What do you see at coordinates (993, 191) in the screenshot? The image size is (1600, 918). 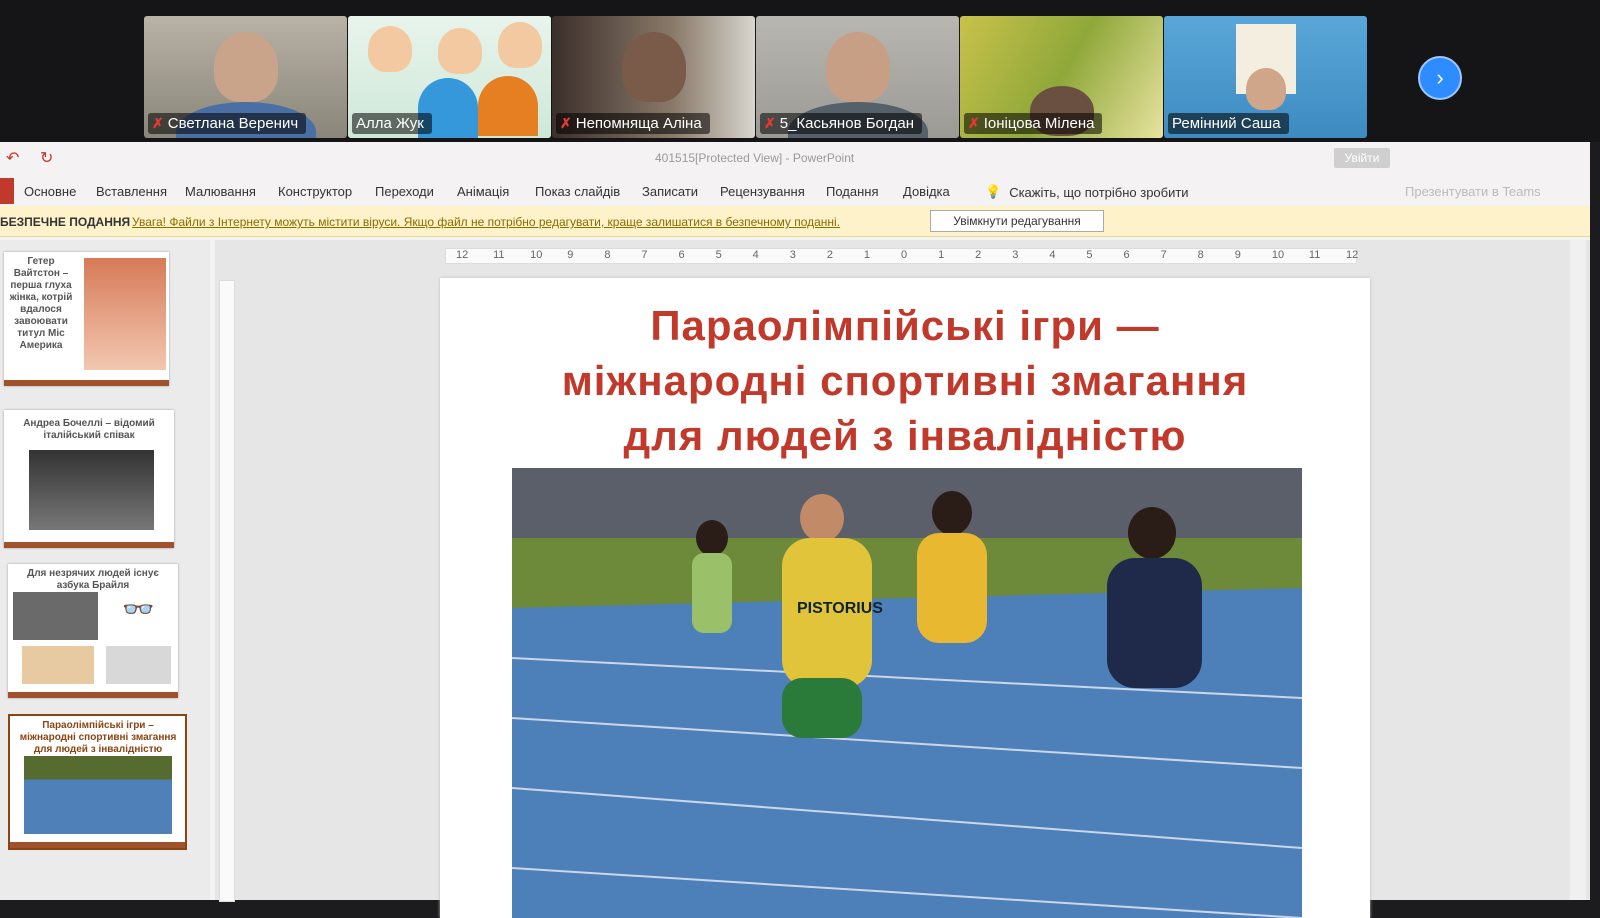 I see `lightbulb-icon: 💡` at bounding box center [993, 191].